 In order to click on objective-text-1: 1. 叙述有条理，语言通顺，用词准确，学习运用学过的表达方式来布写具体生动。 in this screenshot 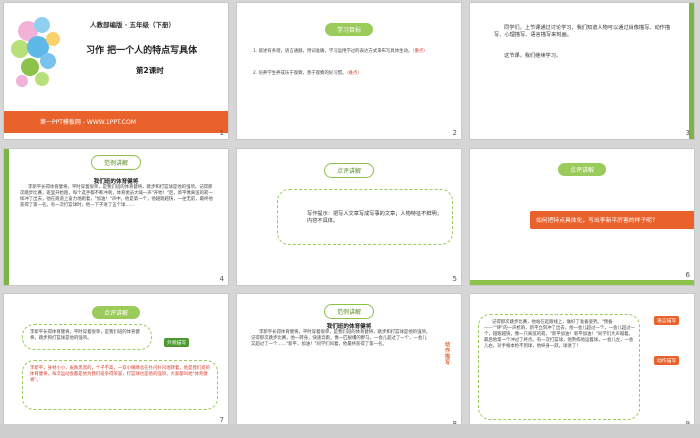, I will do `click(333, 51)`.